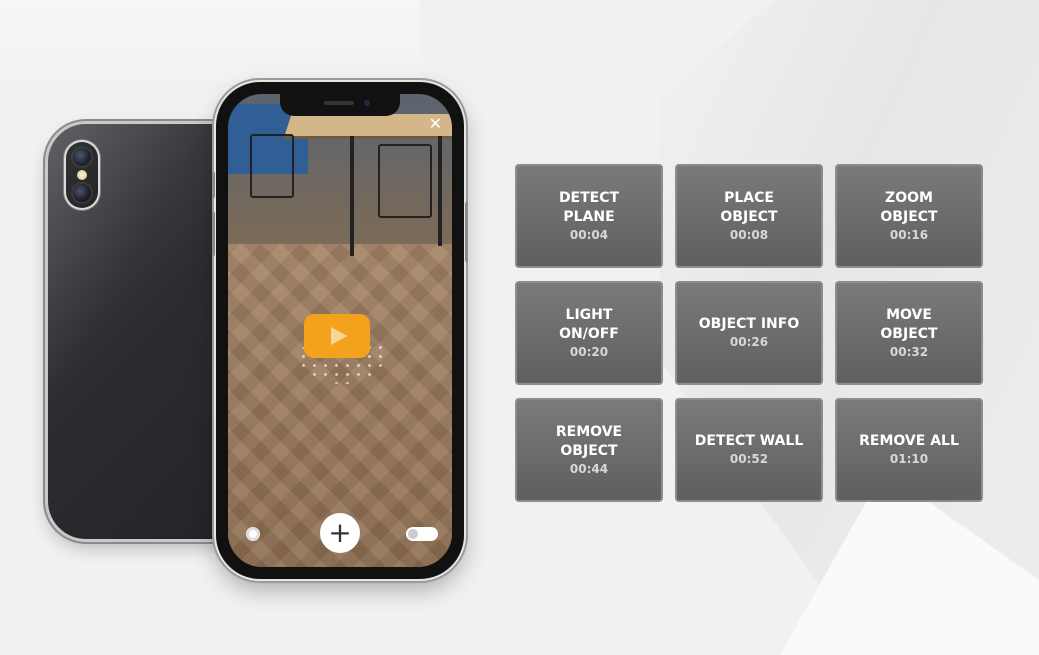 This screenshot has height=655, width=1039. Describe the element at coordinates (435, 124) in the screenshot. I see `close-icon: ✕` at that location.